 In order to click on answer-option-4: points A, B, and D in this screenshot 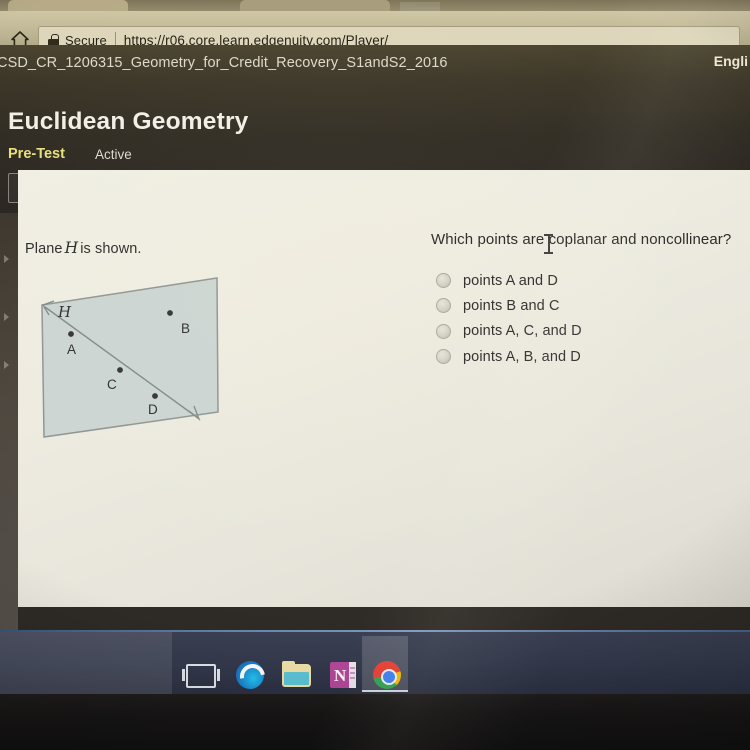, I will do `click(586, 356)`.